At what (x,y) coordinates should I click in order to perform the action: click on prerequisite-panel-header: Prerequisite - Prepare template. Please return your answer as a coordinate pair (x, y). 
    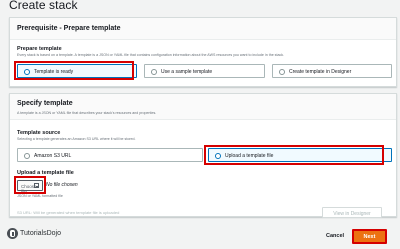
    Looking at the image, I should click on (203, 29).